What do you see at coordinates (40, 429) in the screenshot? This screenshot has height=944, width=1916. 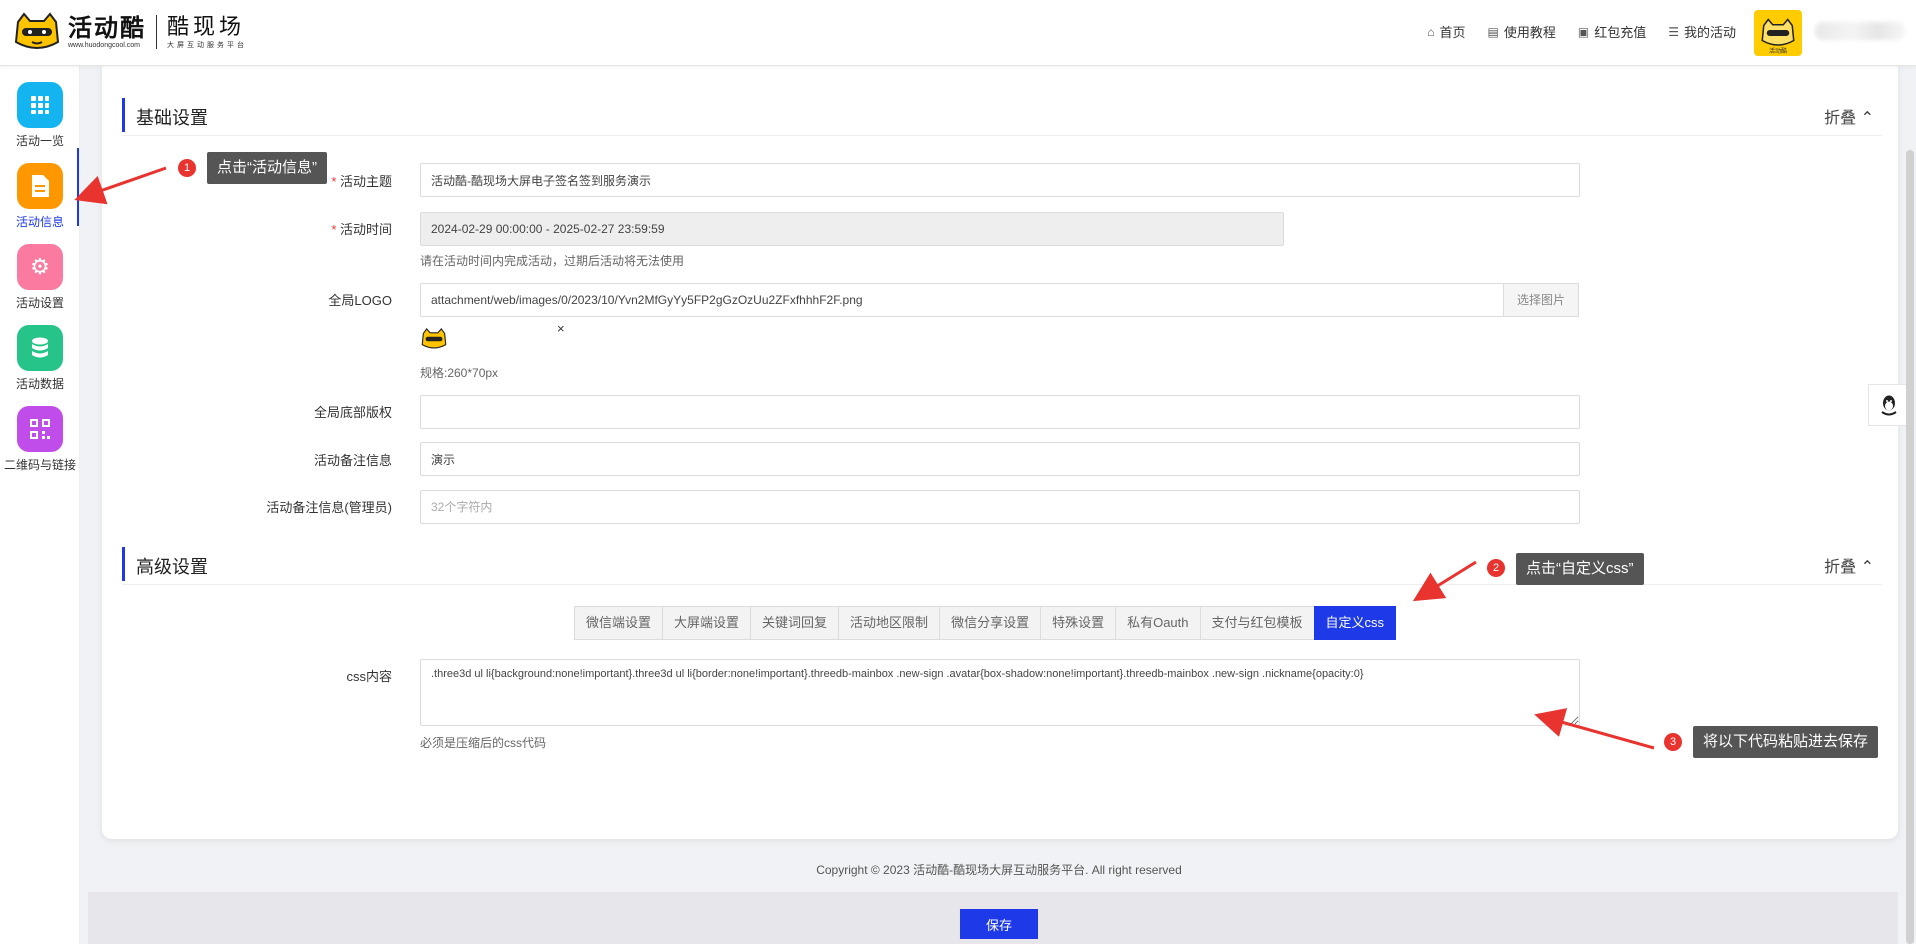 I see `qrcode-icon` at bounding box center [40, 429].